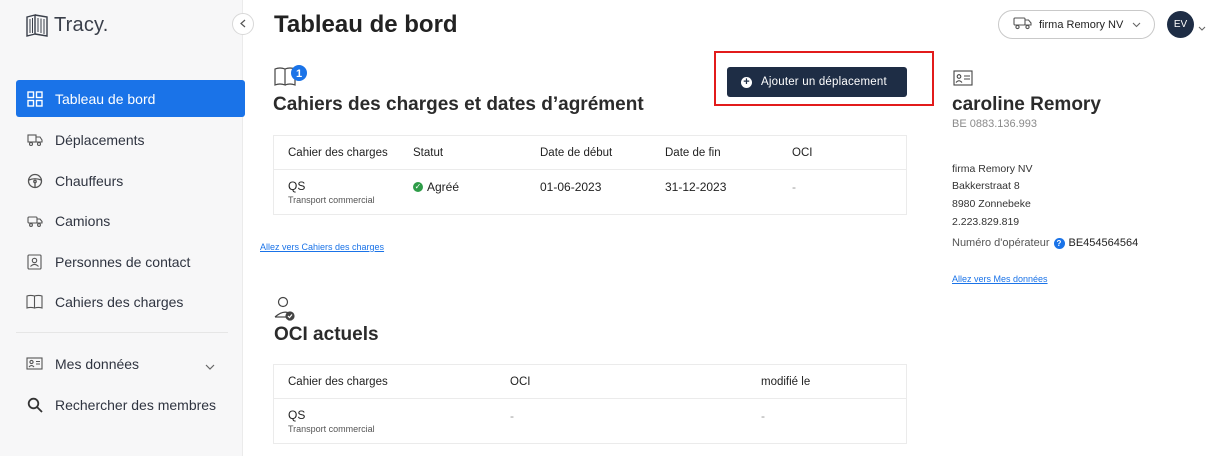 The width and height of the screenshot is (1211, 456). Describe the element at coordinates (34, 261) in the screenshot. I see `contact-card-icon` at that location.